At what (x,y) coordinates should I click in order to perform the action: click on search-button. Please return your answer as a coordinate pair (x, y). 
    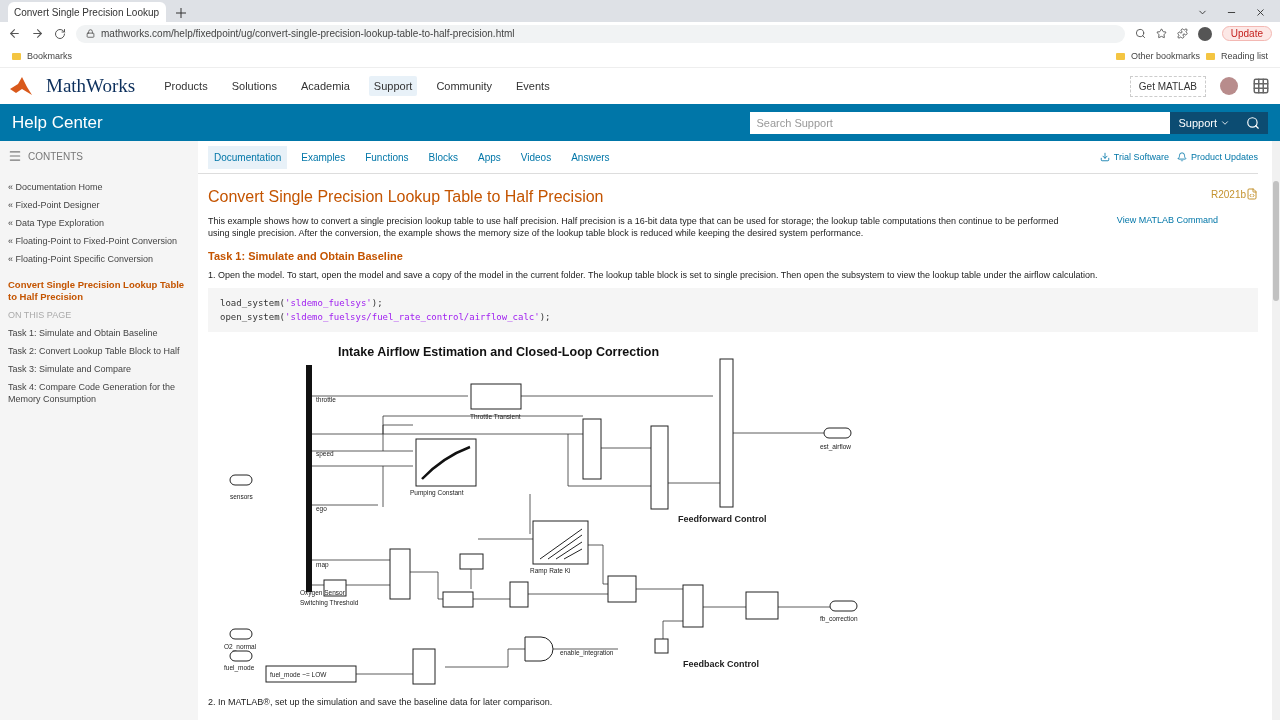
    Looking at the image, I should click on (1253, 122).